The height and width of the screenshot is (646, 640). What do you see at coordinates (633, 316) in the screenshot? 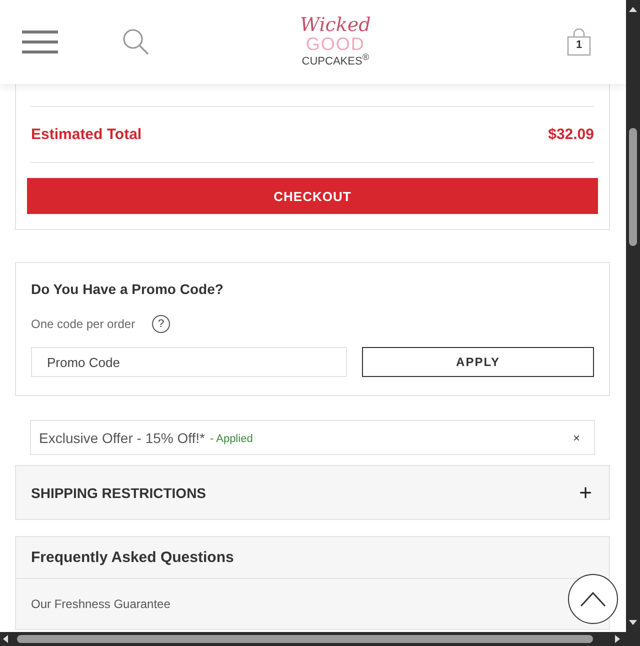
I see `vertical-scrollbar` at bounding box center [633, 316].